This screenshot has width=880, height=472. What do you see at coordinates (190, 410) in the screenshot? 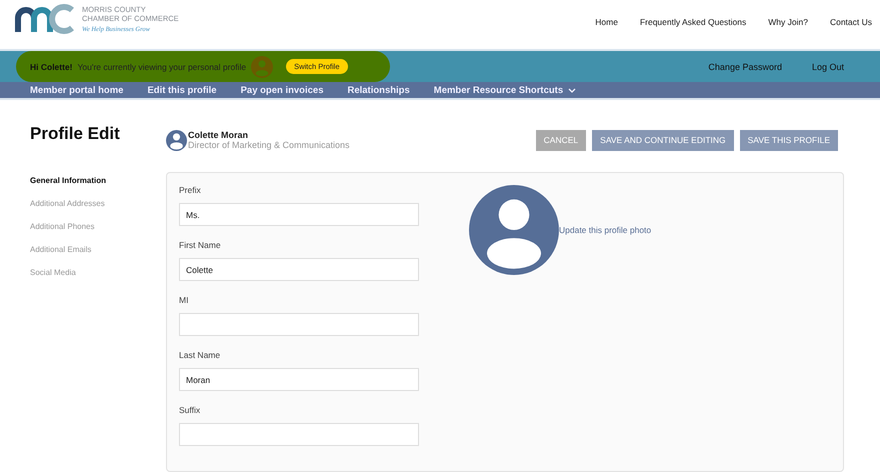
I see `field-label: Suffix` at bounding box center [190, 410].